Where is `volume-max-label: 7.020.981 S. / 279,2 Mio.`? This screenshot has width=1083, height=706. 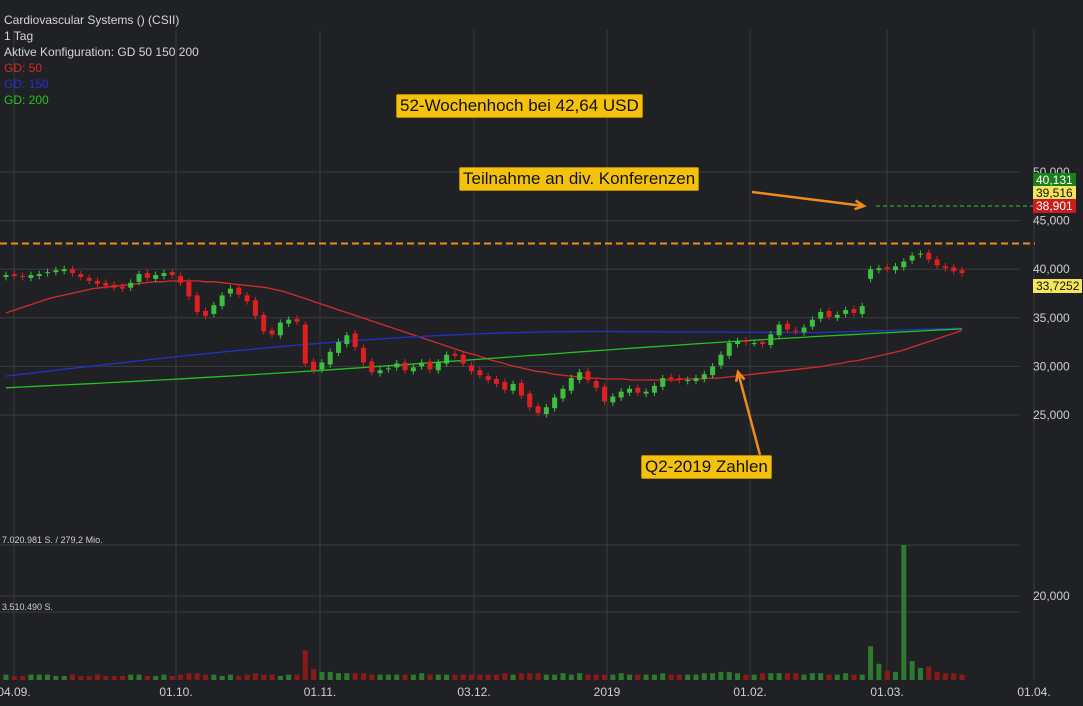 volume-max-label: 7.020.981 S. / 279,2 Mio. is located at coordinates (52, 540).